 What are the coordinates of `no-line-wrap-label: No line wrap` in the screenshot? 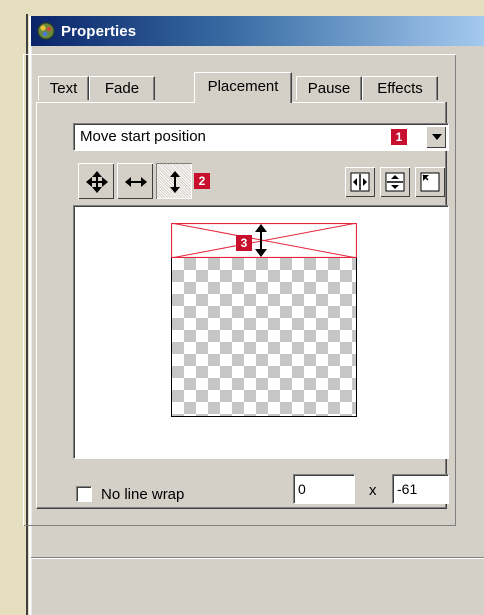 It's located at (143, 494).